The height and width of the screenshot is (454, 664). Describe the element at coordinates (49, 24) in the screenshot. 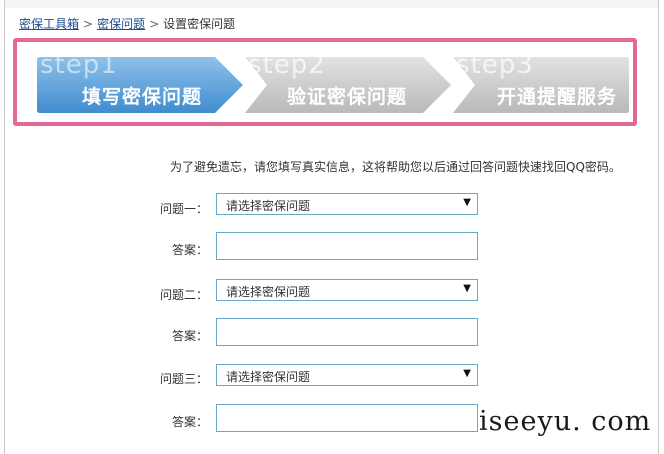

I see `breadcrumb-link-toolbox: 密保工具箱` at that location.